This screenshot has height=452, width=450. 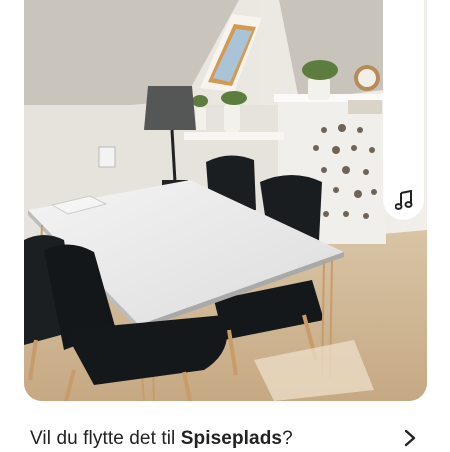 I want to click on music-note-button, so click(x=403, y=110).